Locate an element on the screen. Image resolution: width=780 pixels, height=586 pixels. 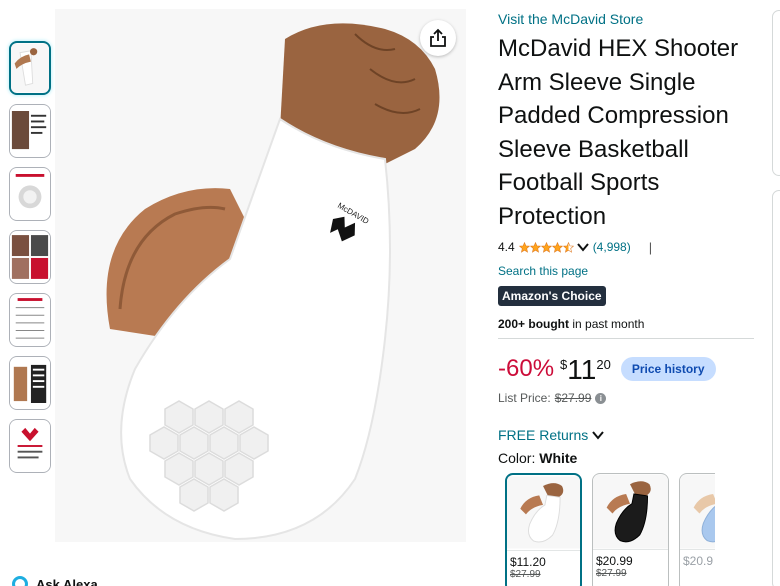
swatch-price: $20.9 is located at coordinates (698, 561).